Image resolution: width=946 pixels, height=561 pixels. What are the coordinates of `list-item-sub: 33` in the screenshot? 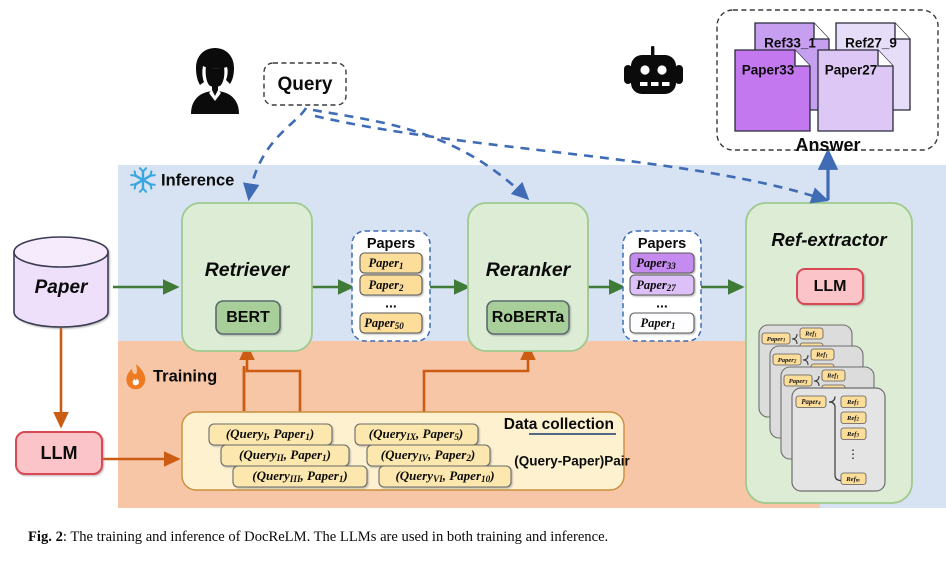 It's located at (671, 266).